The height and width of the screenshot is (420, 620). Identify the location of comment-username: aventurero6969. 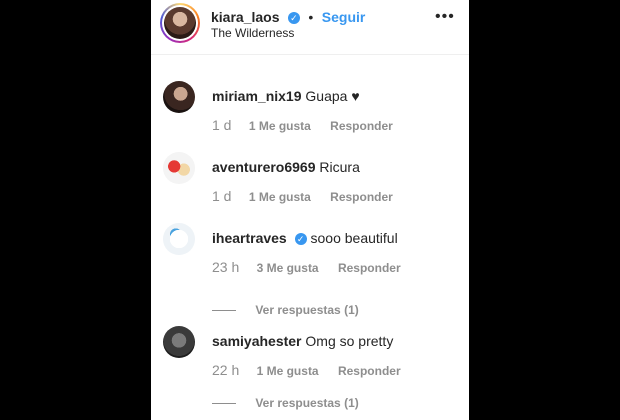
(264, 167).